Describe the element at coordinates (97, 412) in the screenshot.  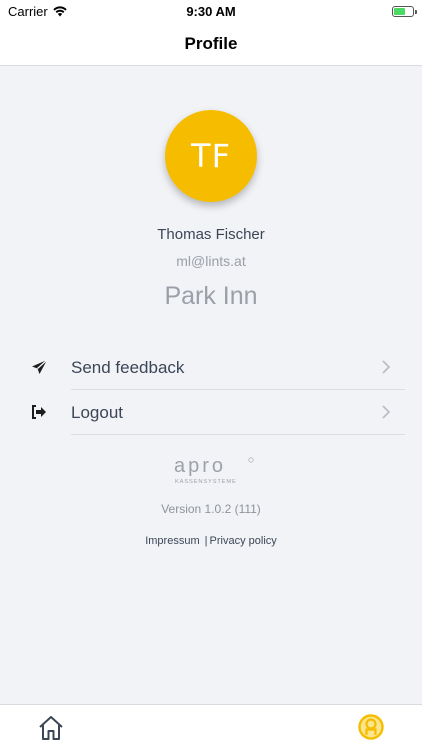
I see `logout-label: Logout` at that location.